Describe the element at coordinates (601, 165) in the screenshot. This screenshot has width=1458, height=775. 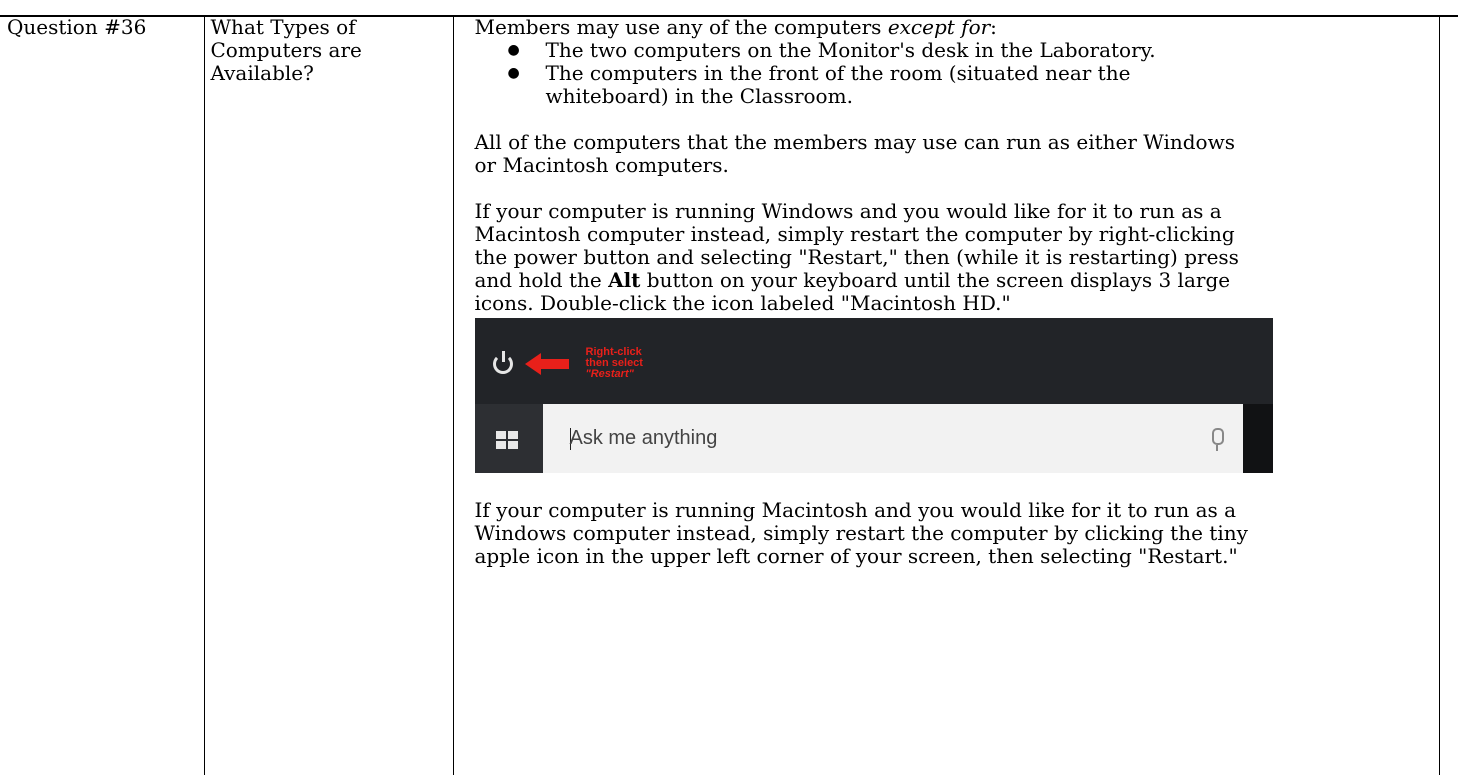
I see `paragraph-line: or Macintosh computers.` at that location.